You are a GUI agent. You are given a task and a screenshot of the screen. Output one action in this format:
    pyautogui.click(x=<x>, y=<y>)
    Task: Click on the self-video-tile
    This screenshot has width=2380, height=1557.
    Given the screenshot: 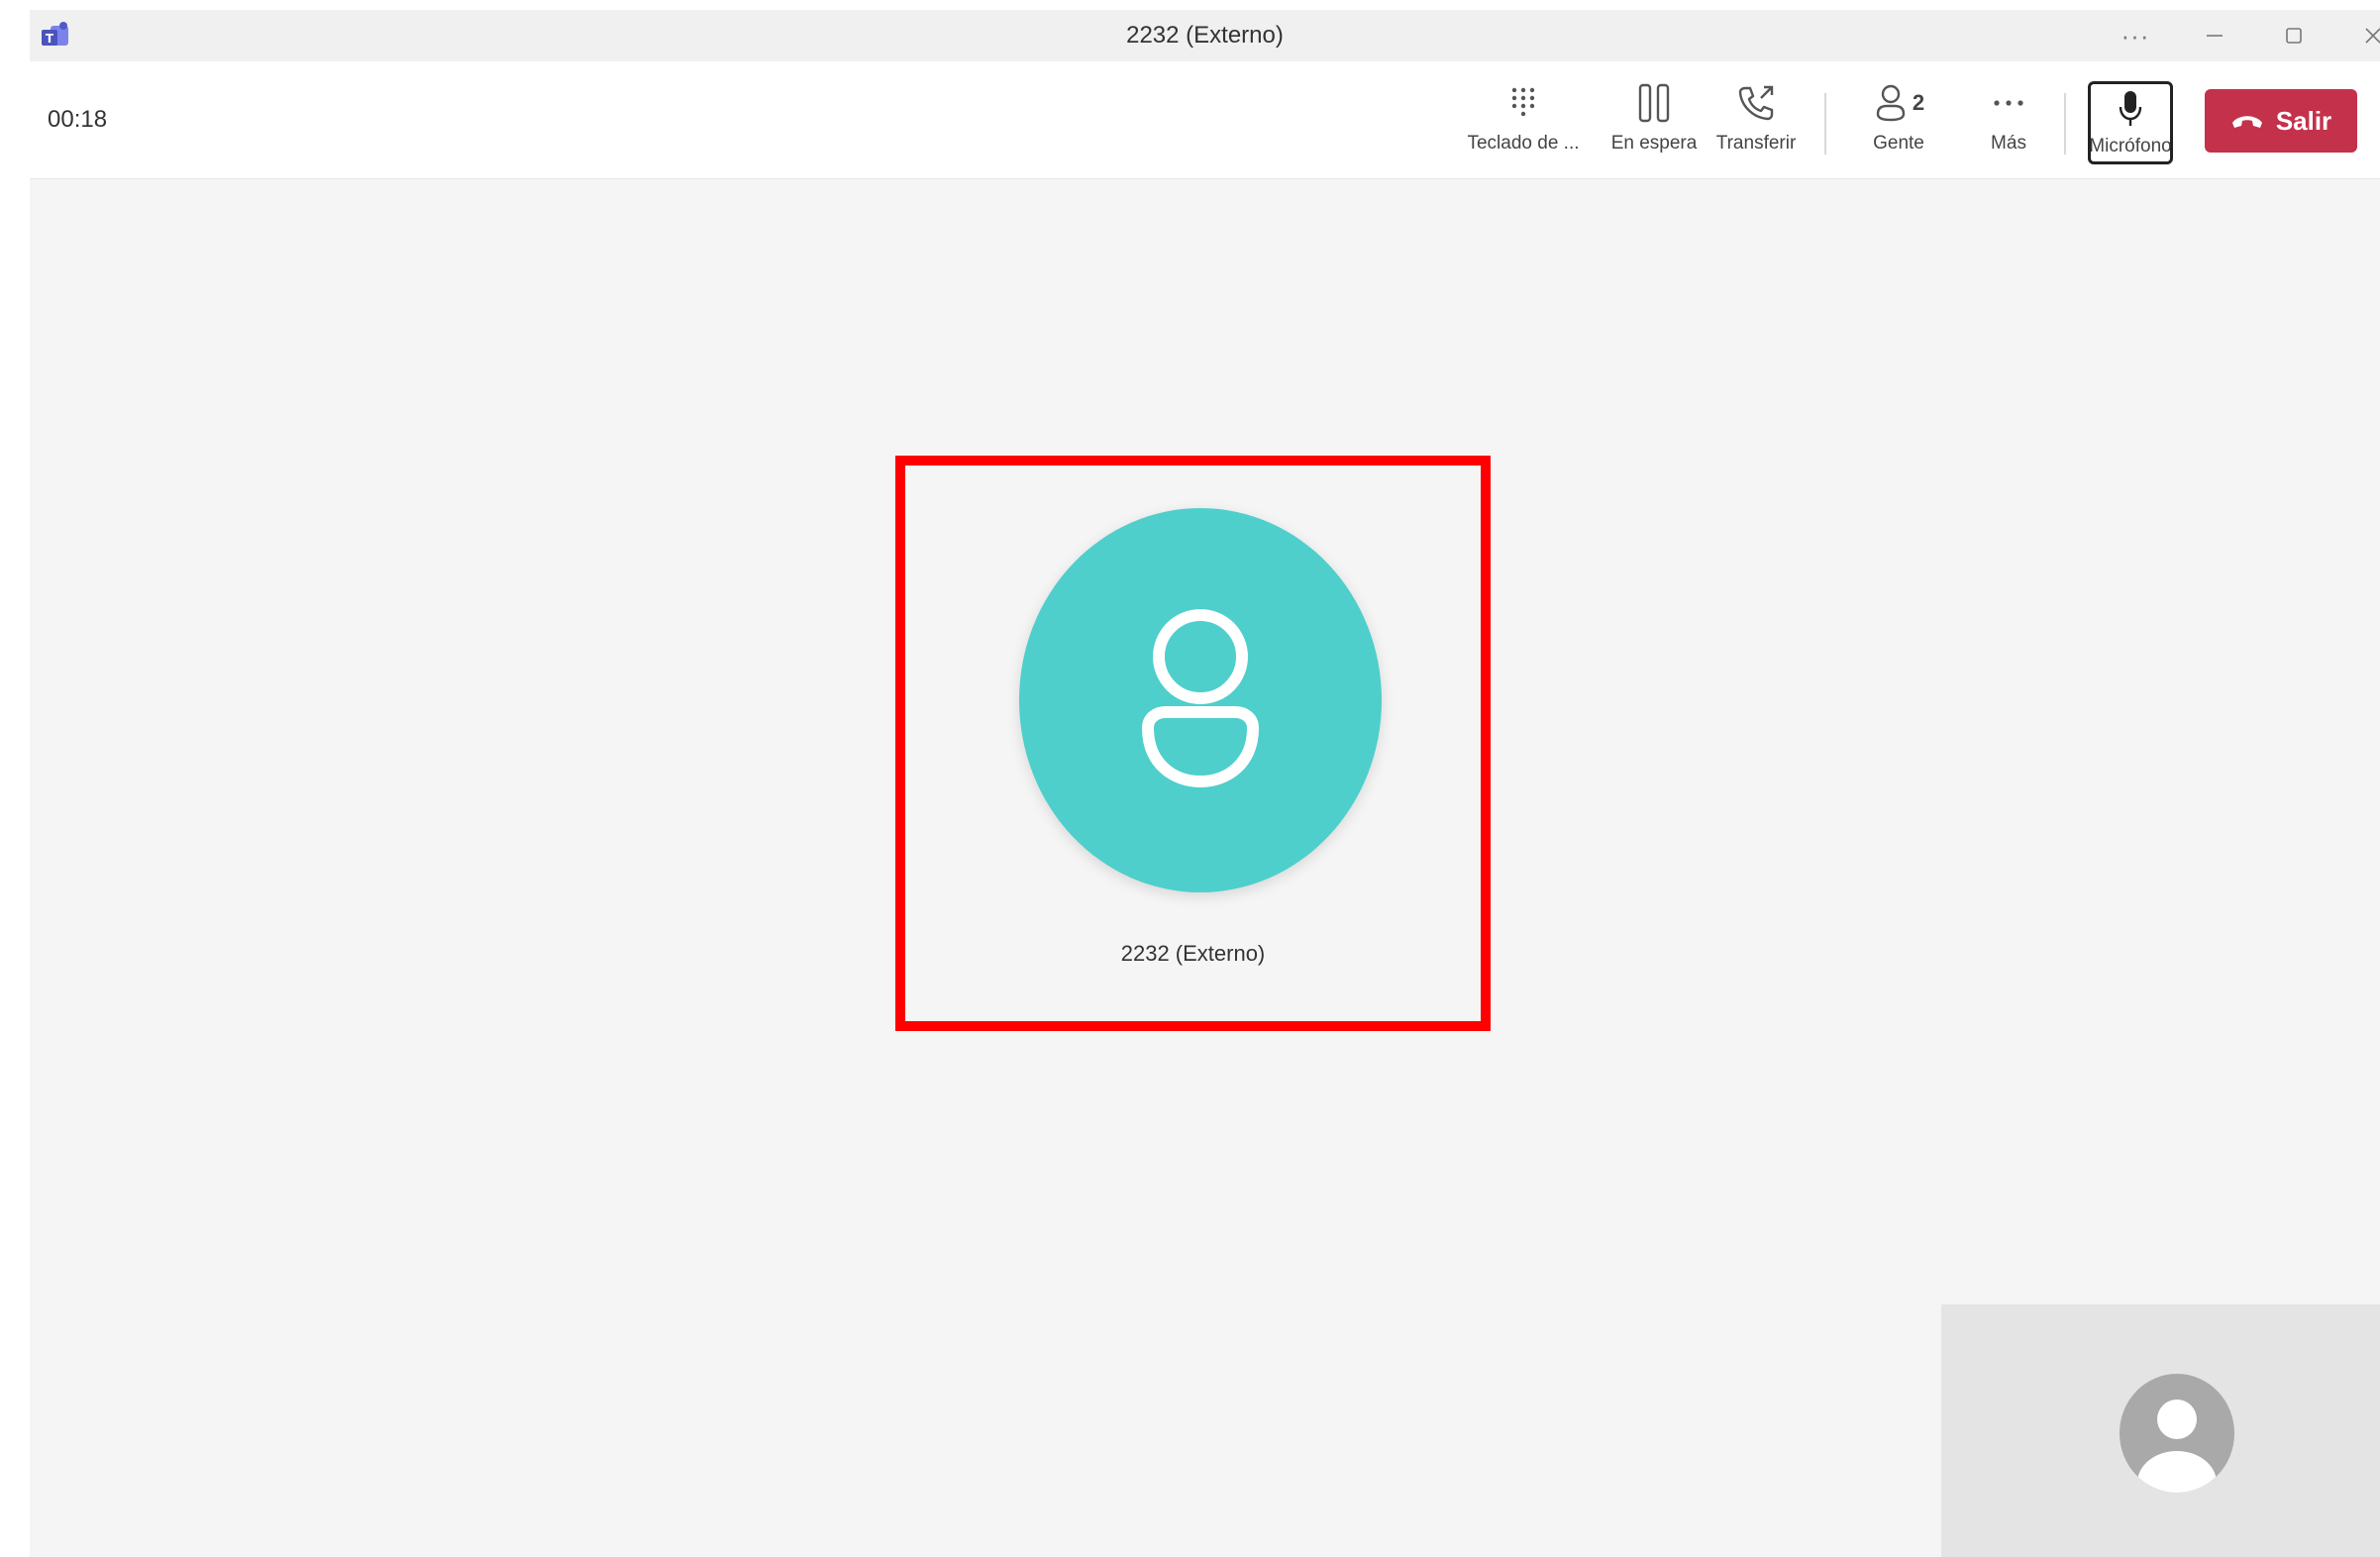 What is the action you would take?
    pyautogui.click(x=2160, y=1431)
    